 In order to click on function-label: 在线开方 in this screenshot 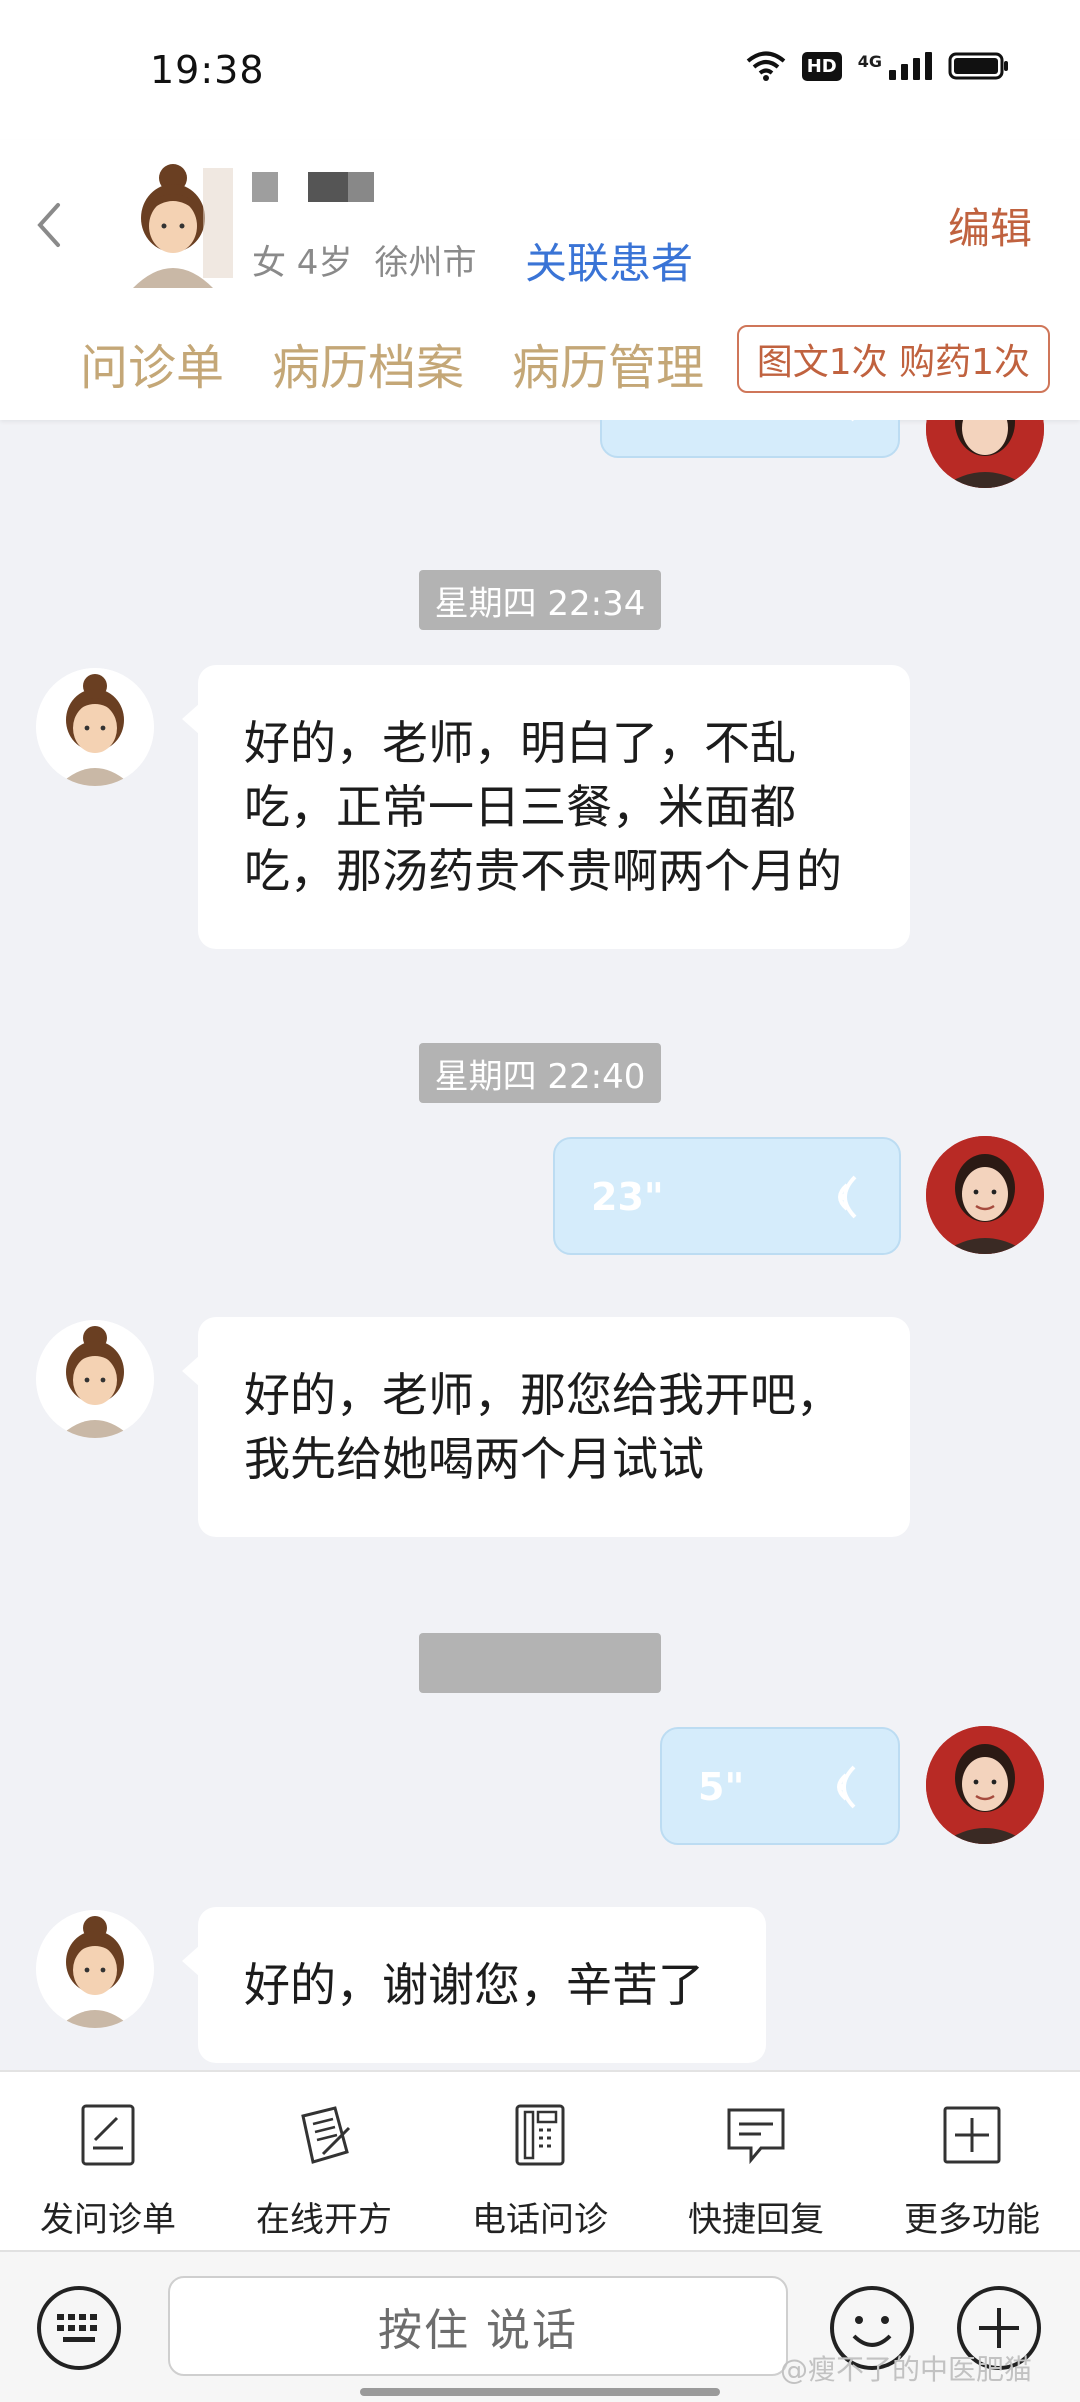, I will do `click(324, 2220)`.